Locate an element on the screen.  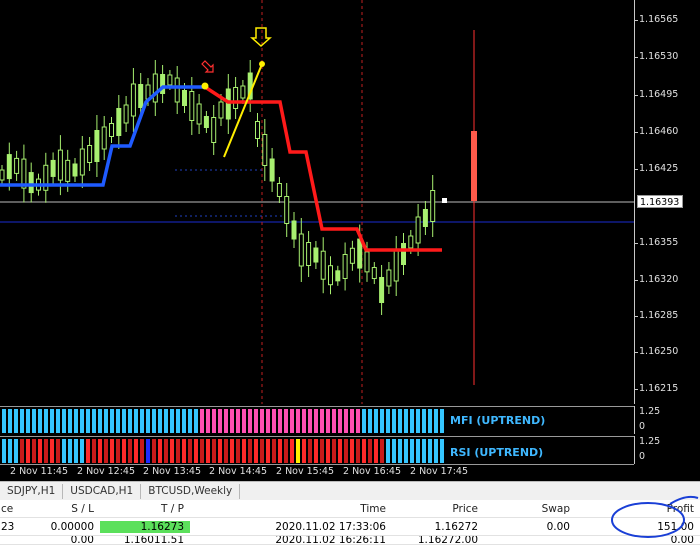
cell-tp: 1.16273 is located at coordinates (145, 526).